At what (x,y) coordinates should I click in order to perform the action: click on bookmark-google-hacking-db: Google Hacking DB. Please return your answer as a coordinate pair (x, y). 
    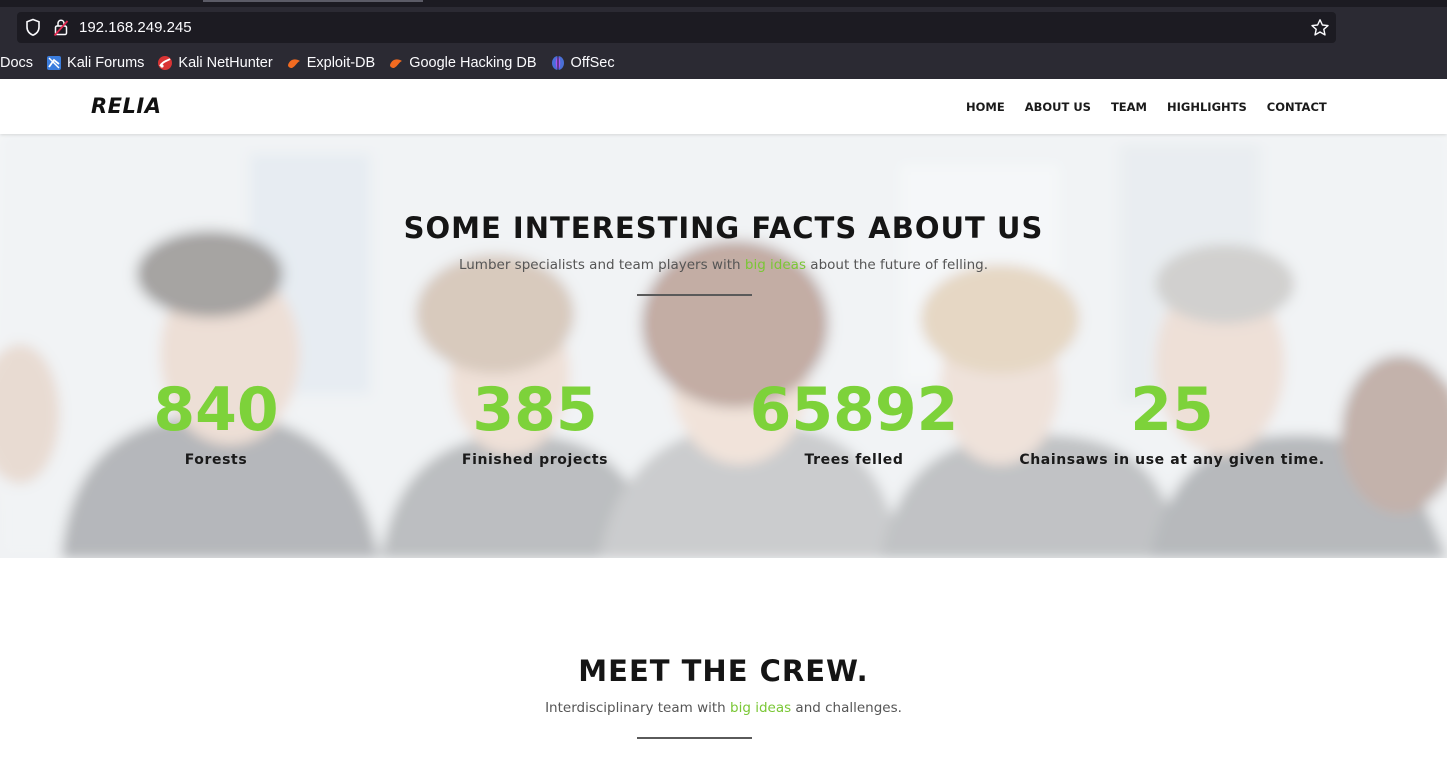
    Looking at the image, I should click on (462, 63).